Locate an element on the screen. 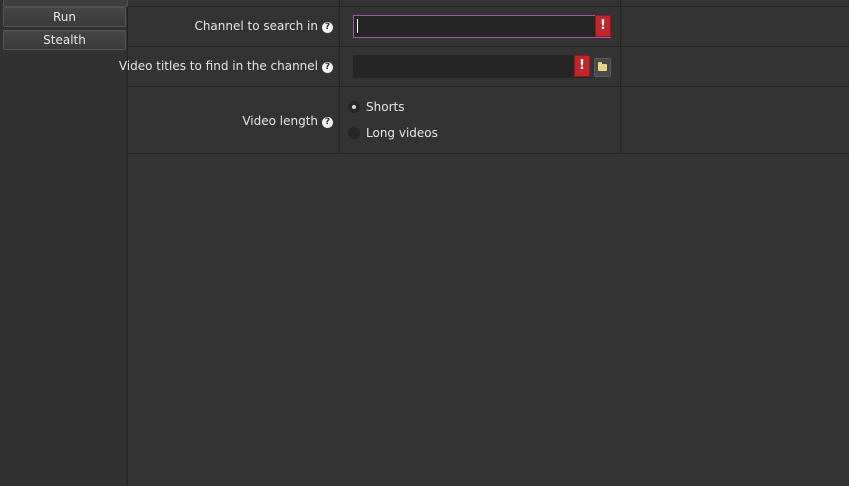 This screenshot has height=486, width=849. folder-icon is located at coordinates (602, 67).